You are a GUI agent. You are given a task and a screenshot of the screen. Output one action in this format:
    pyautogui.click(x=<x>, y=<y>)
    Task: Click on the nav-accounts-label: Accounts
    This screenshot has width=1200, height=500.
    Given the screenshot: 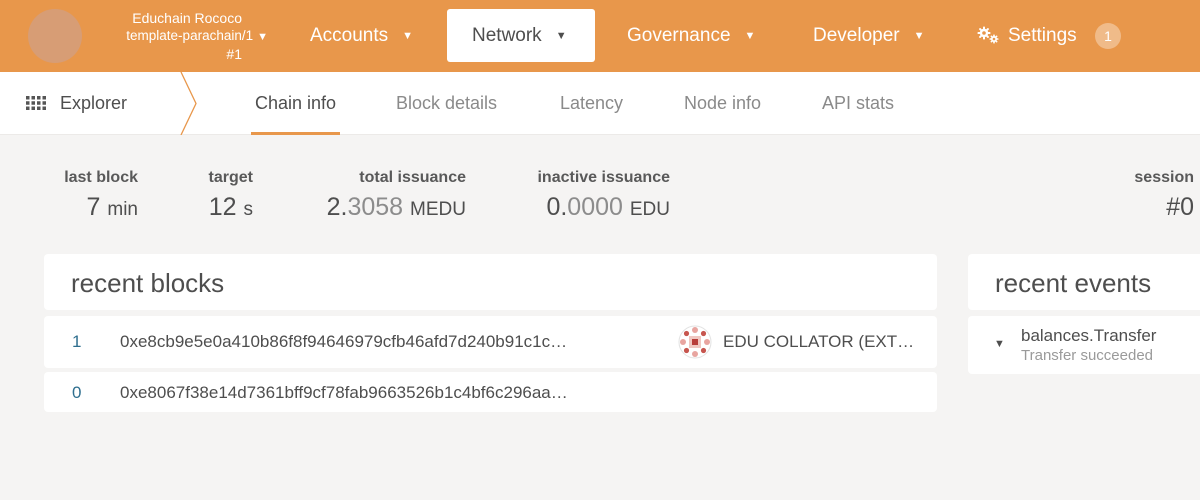 What is the action you would take?
    pyautogui.click(x=349, y=35)
    